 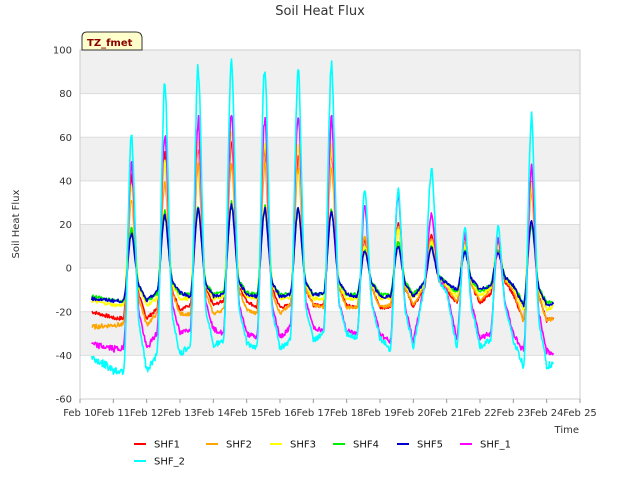 What do you see at coordinates (16, 223) in the screenshot?
I see `y-axis-label: Soil Heat Flux` at bounding box center [16, 223].